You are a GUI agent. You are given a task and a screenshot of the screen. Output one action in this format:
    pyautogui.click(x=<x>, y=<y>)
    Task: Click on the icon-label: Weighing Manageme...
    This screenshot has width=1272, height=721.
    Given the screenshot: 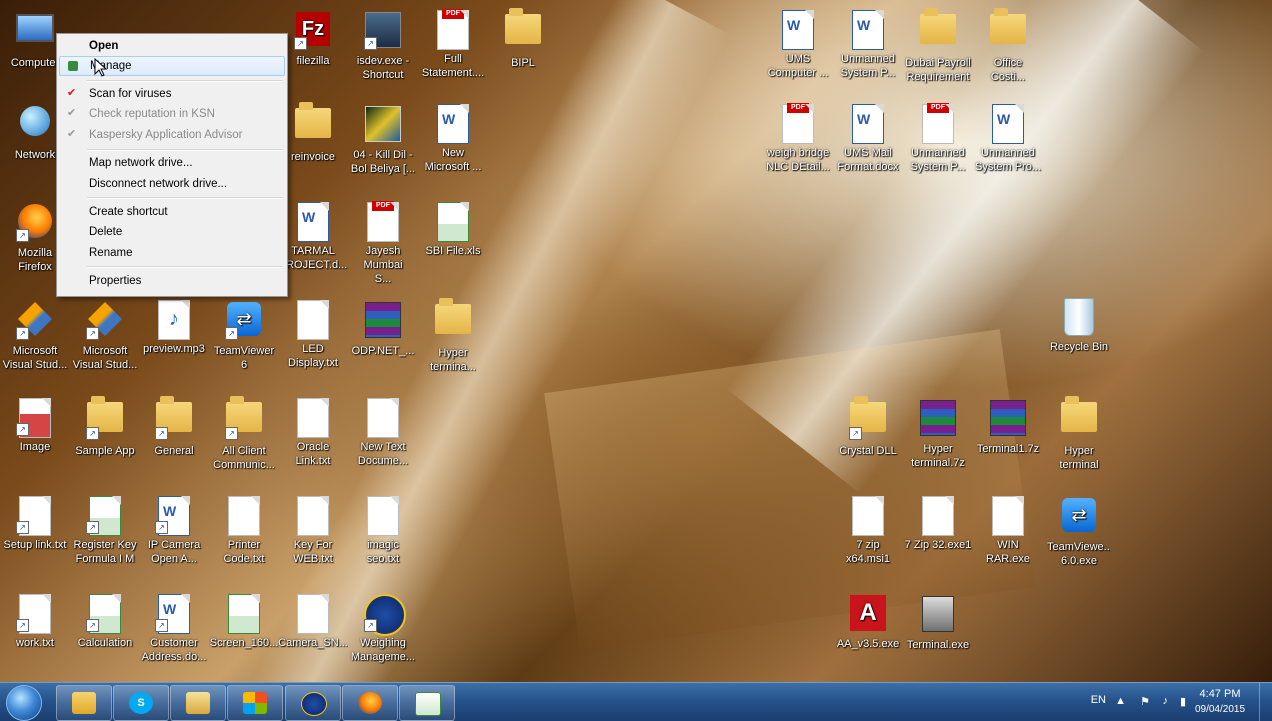 What is the action you would take?
    pyautogui.click(x=383, y=650)
    